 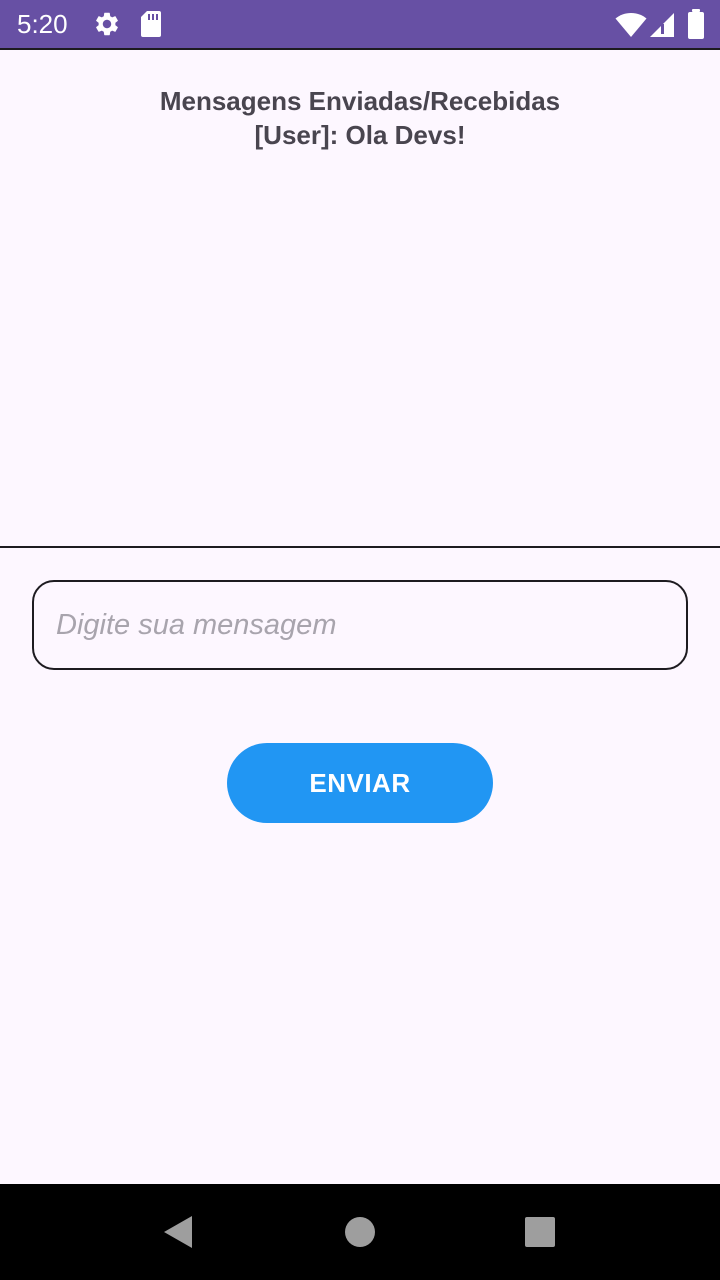 What do you see at coordinates (631, 25) in the screenshot?
I see `wifi-icon` at bounding box center [631, 25].